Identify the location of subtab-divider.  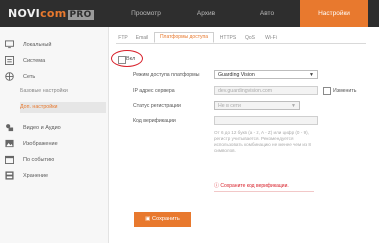
(241, 43).